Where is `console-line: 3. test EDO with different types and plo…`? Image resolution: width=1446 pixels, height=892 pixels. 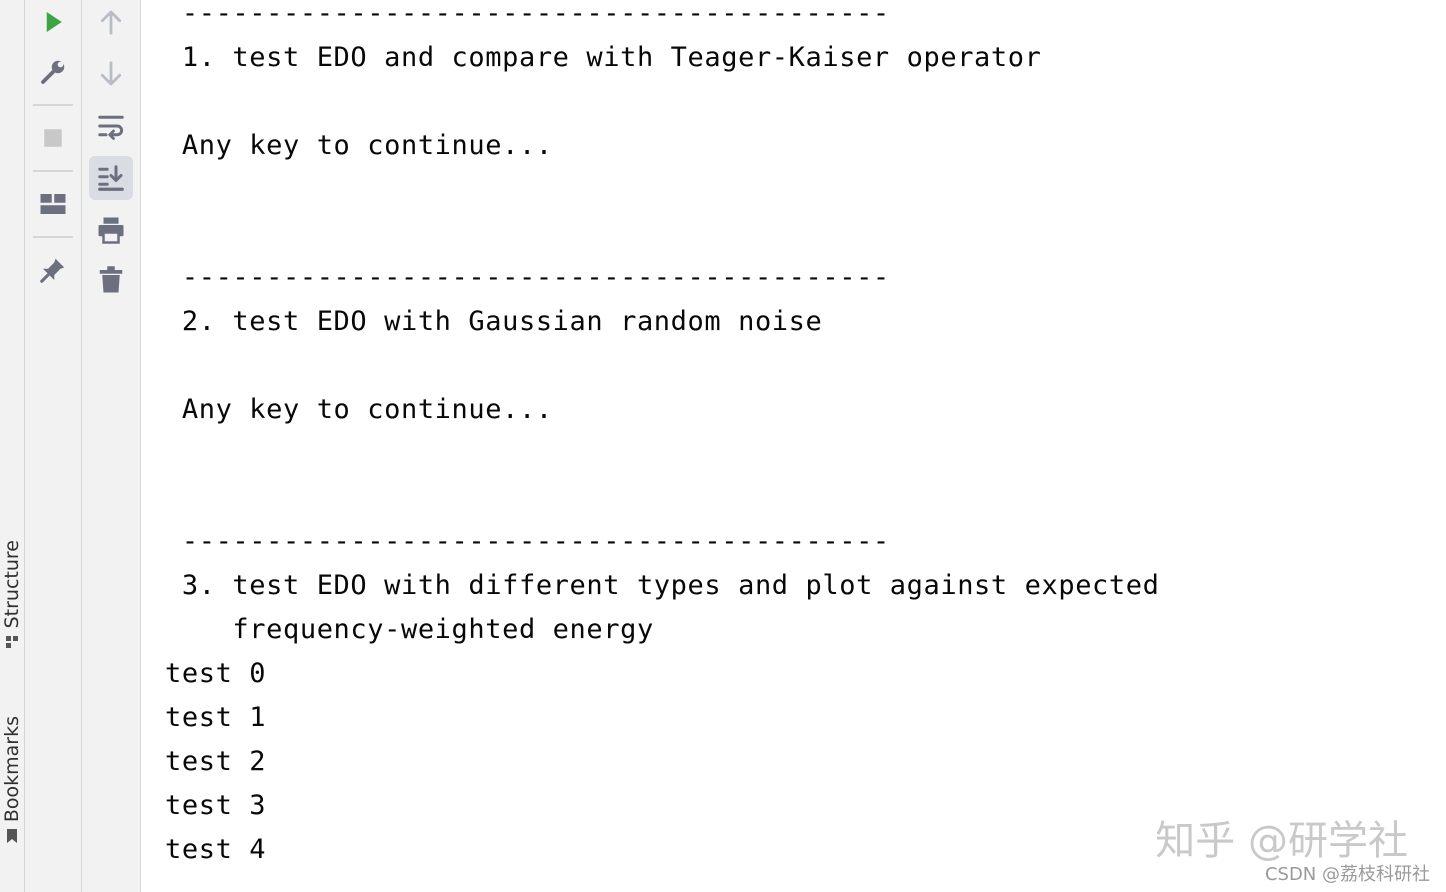
console-line: 3. test EDO with different types and plo… is located at coordinates (662, 585).